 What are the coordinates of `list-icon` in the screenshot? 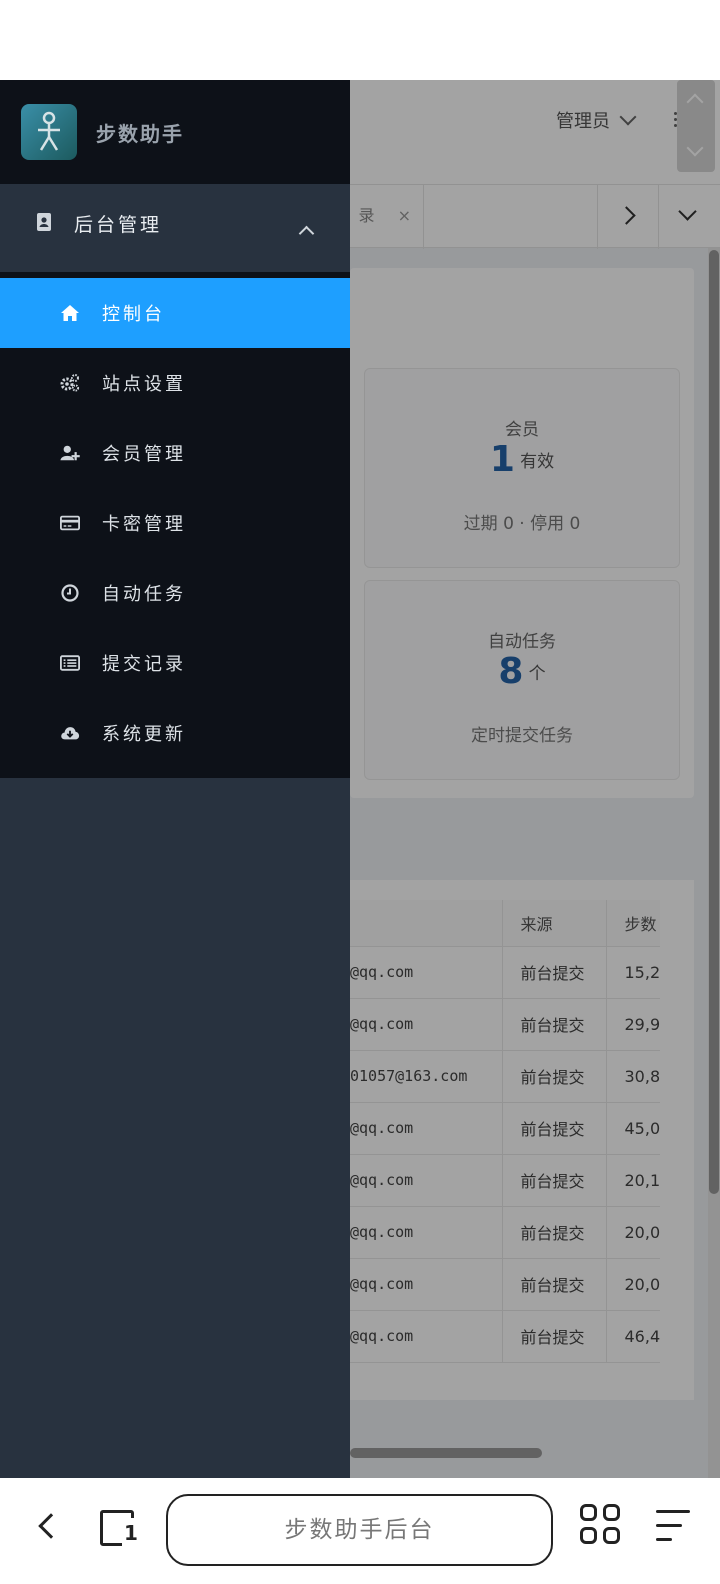 It's located at (70, 663).